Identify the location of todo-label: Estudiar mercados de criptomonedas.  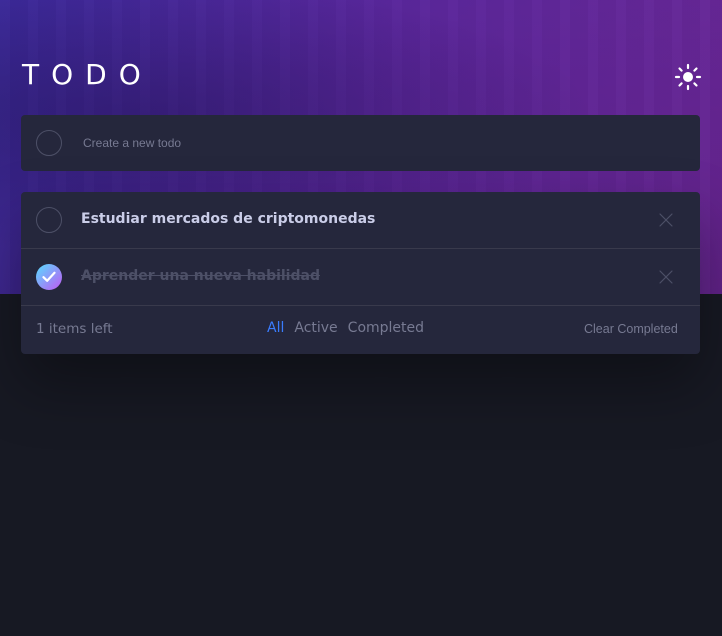
(228, 219).